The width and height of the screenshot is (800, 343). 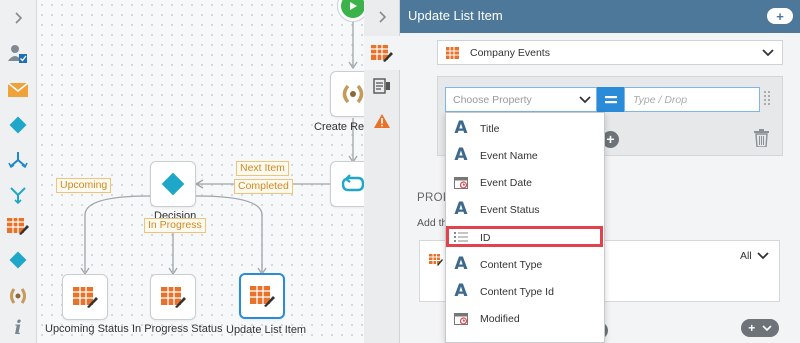 What do you see at coordinates (780, 16) in the screenshot?
I see `add-button: +` at bounding box center [780, 16].